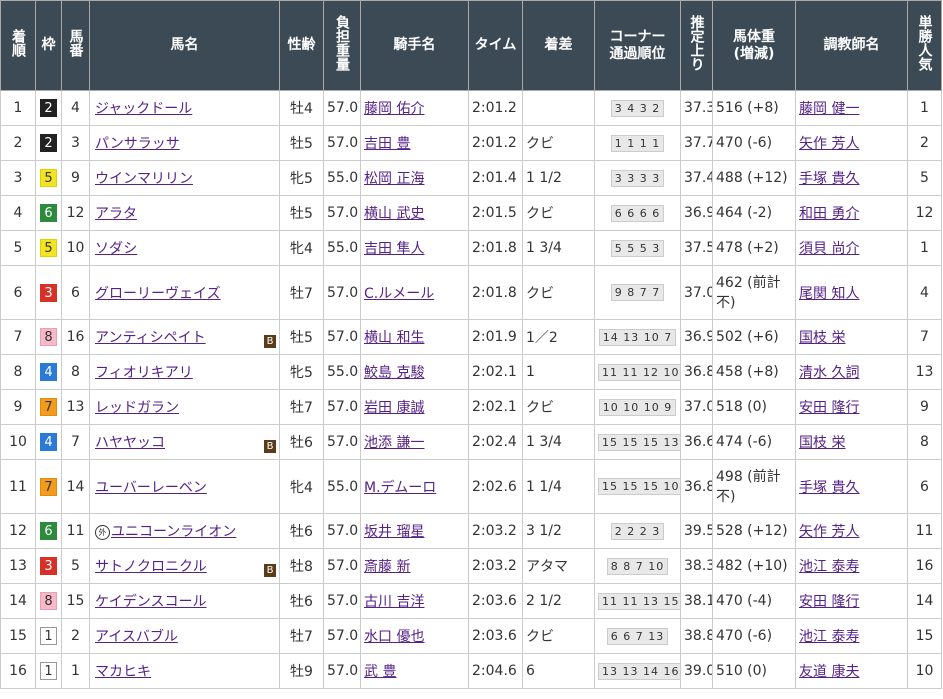  I want to click on jockey-link: 岩田 康誠, so click(394, 408).